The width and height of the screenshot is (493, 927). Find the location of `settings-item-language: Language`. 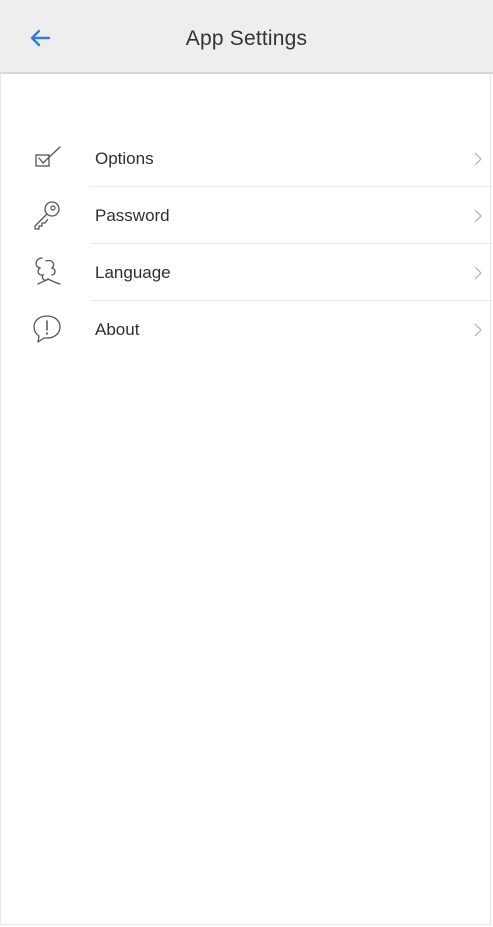

settings-item-language: Language is located at coordinates (246, 272).